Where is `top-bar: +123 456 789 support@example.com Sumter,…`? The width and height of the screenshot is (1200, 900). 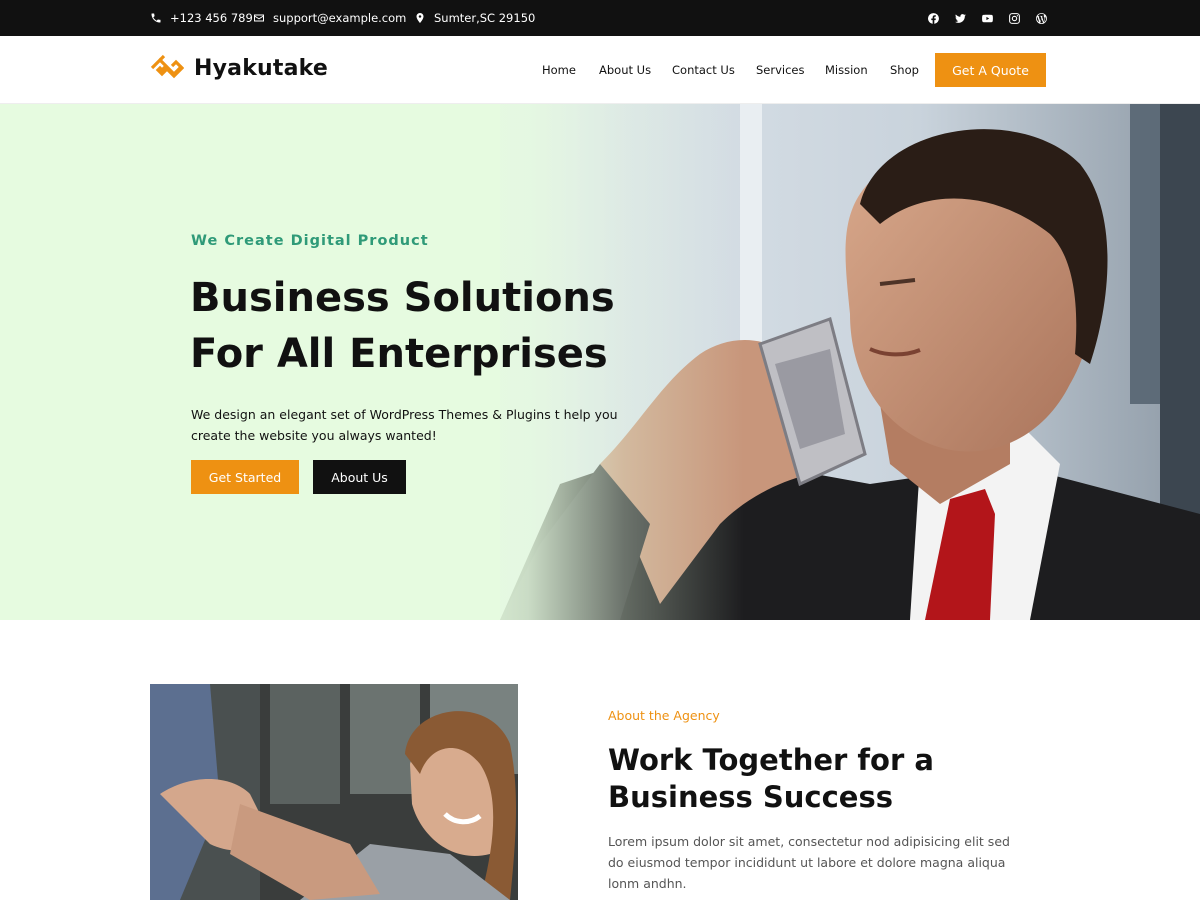 top-bar: +123 456 789 support@example.com Sumter,… is located at coordinates (600, 18).